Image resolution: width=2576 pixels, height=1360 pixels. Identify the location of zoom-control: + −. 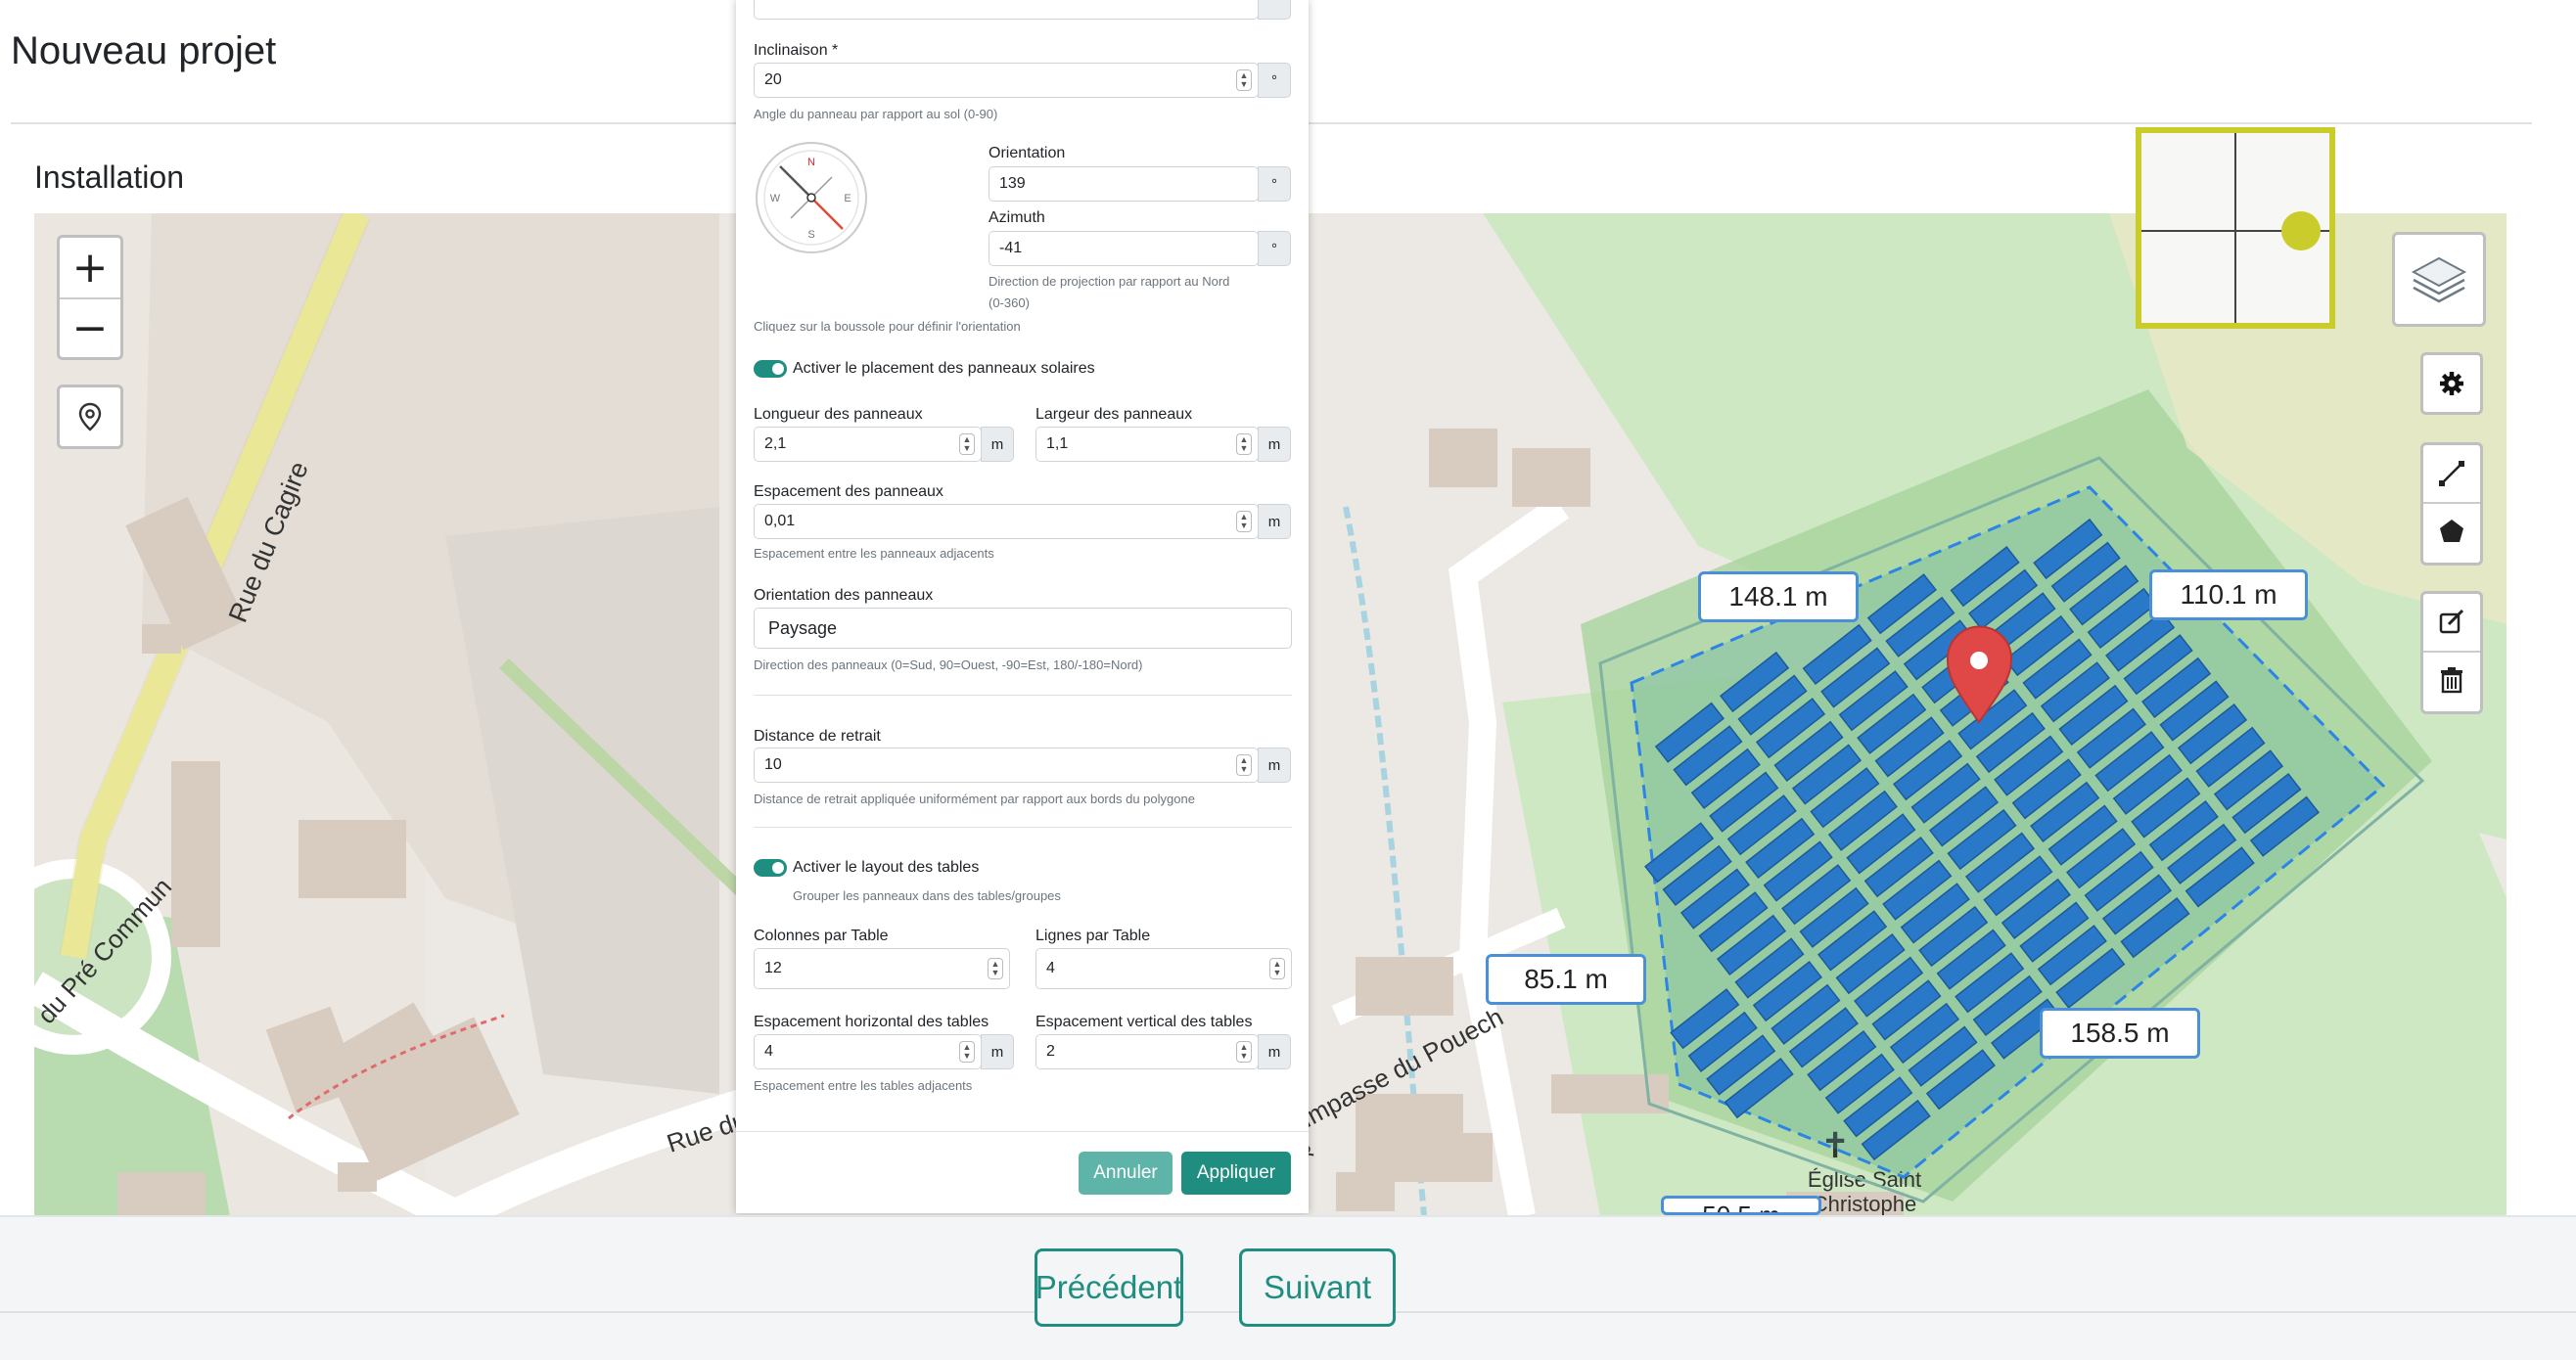
(90, 297).